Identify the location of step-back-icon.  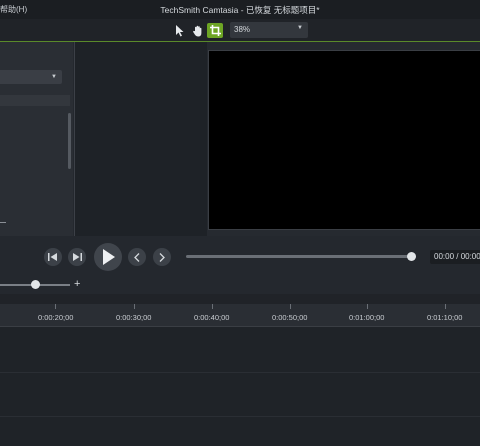
(52, 257).